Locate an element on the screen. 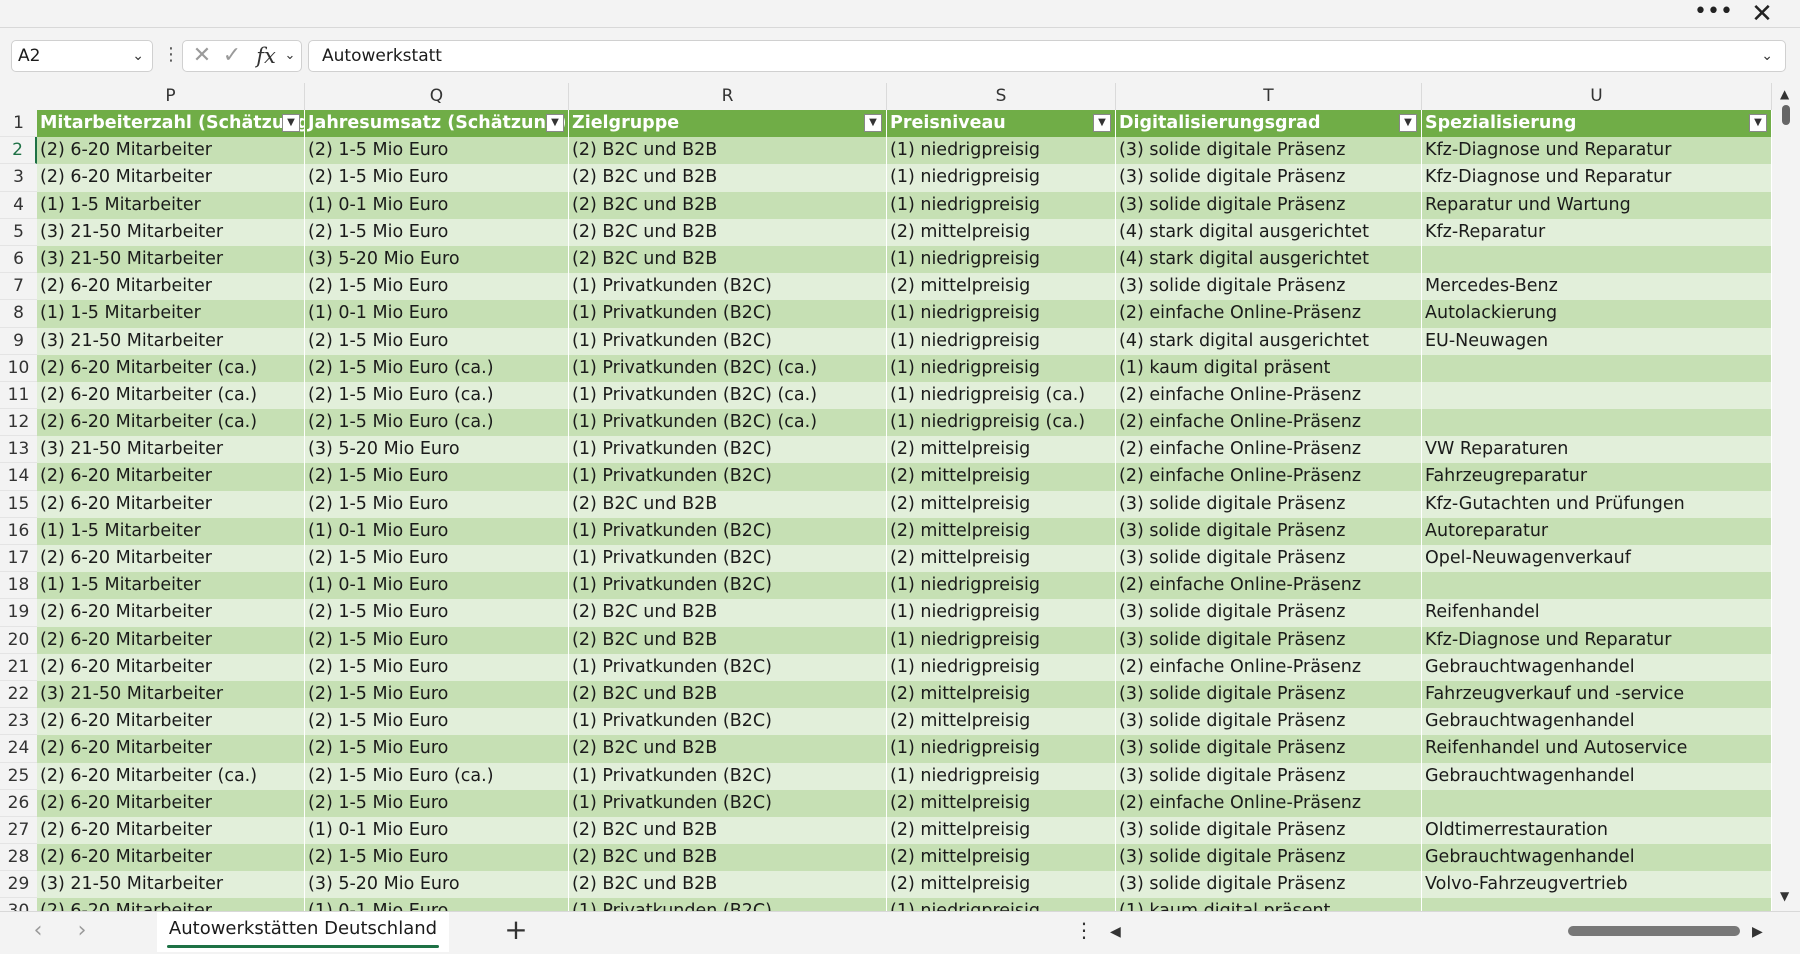 The width and height of the screenshot is (1800, 954). table-cell: (2) einfache Online-Präsenz is located at coordinates (1269, 667).